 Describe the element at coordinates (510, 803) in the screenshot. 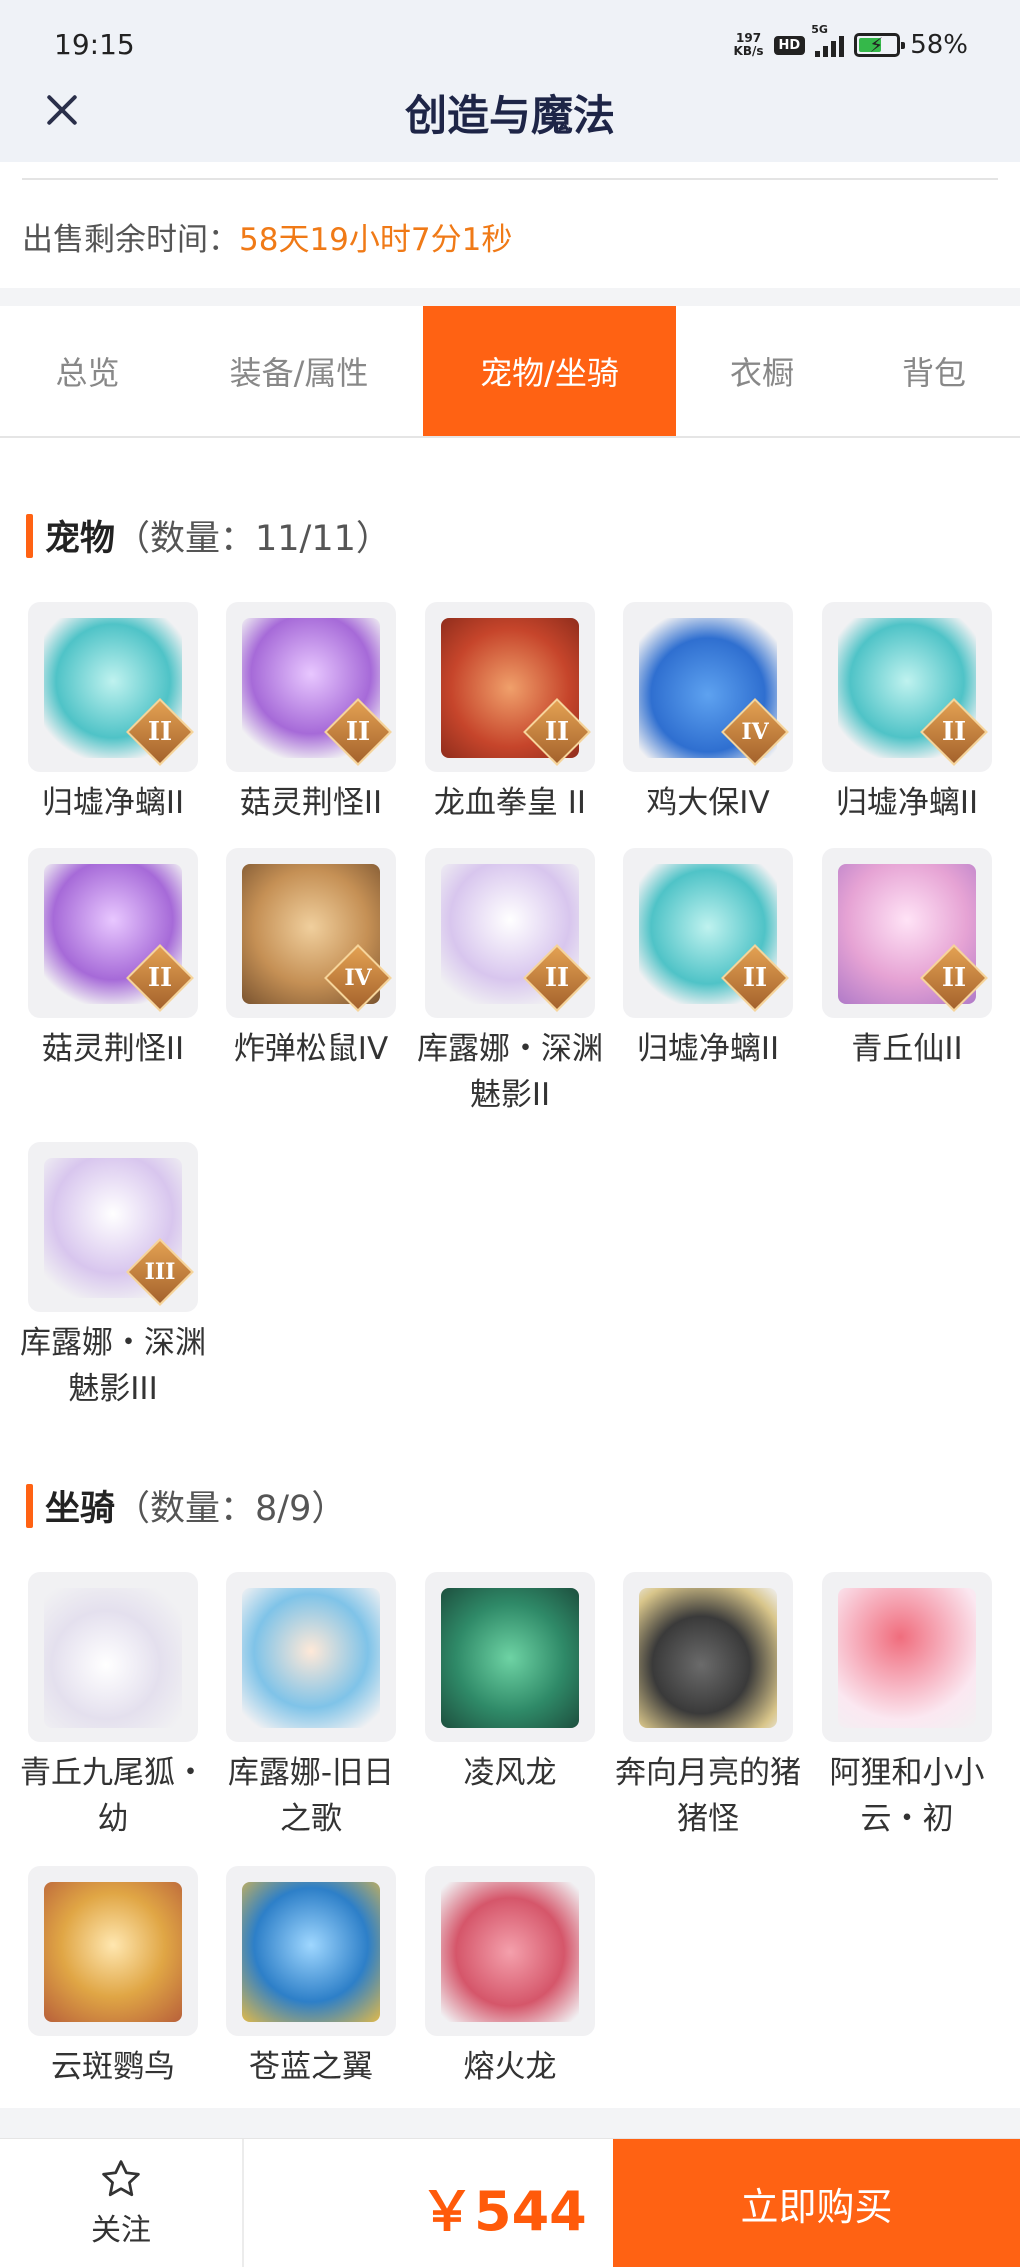

I see `pet-name: 龙血拳皇 II` at that location.